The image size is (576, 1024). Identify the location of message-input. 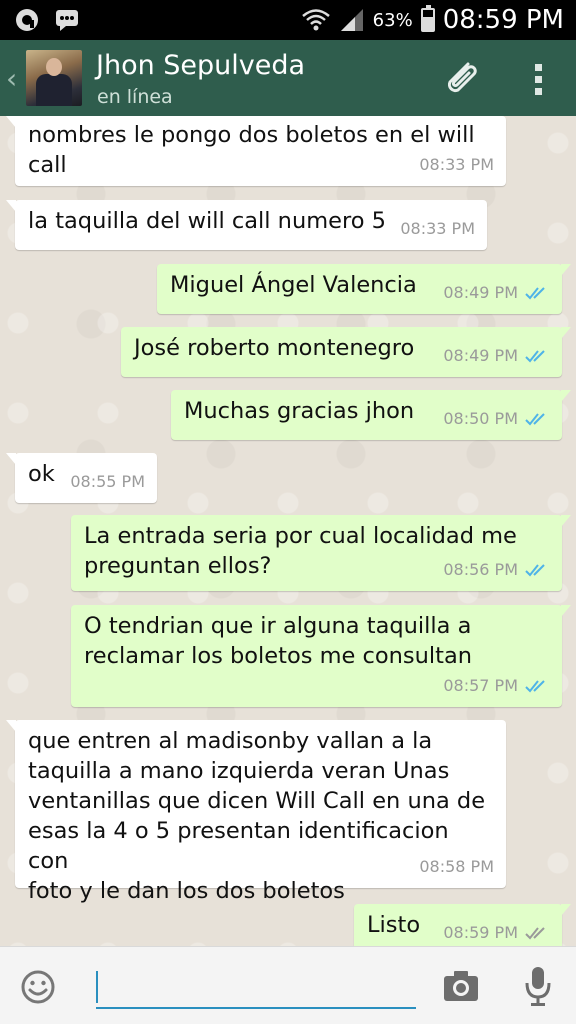
(256, 987).